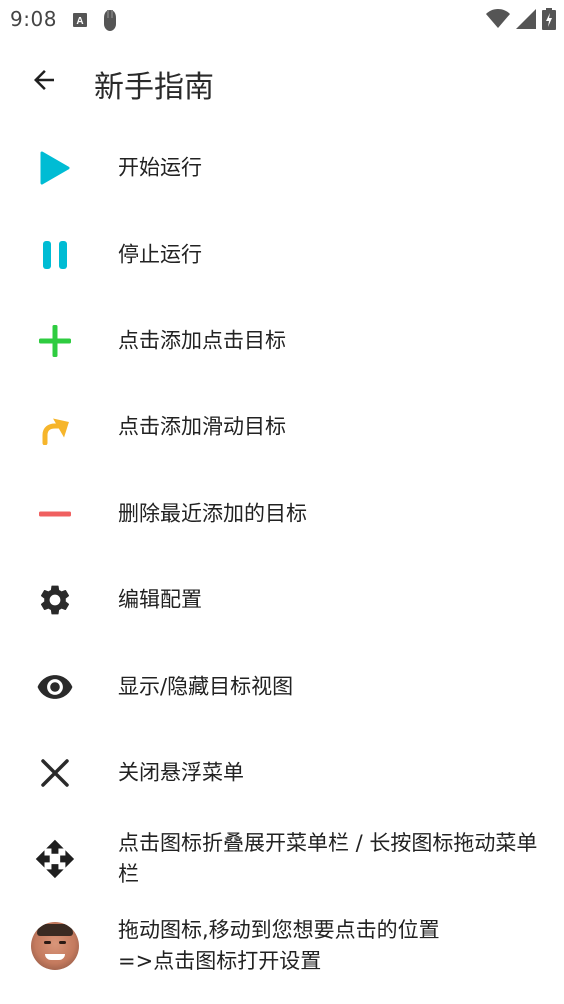  I want to click on minus-icon, so click(55, 514).